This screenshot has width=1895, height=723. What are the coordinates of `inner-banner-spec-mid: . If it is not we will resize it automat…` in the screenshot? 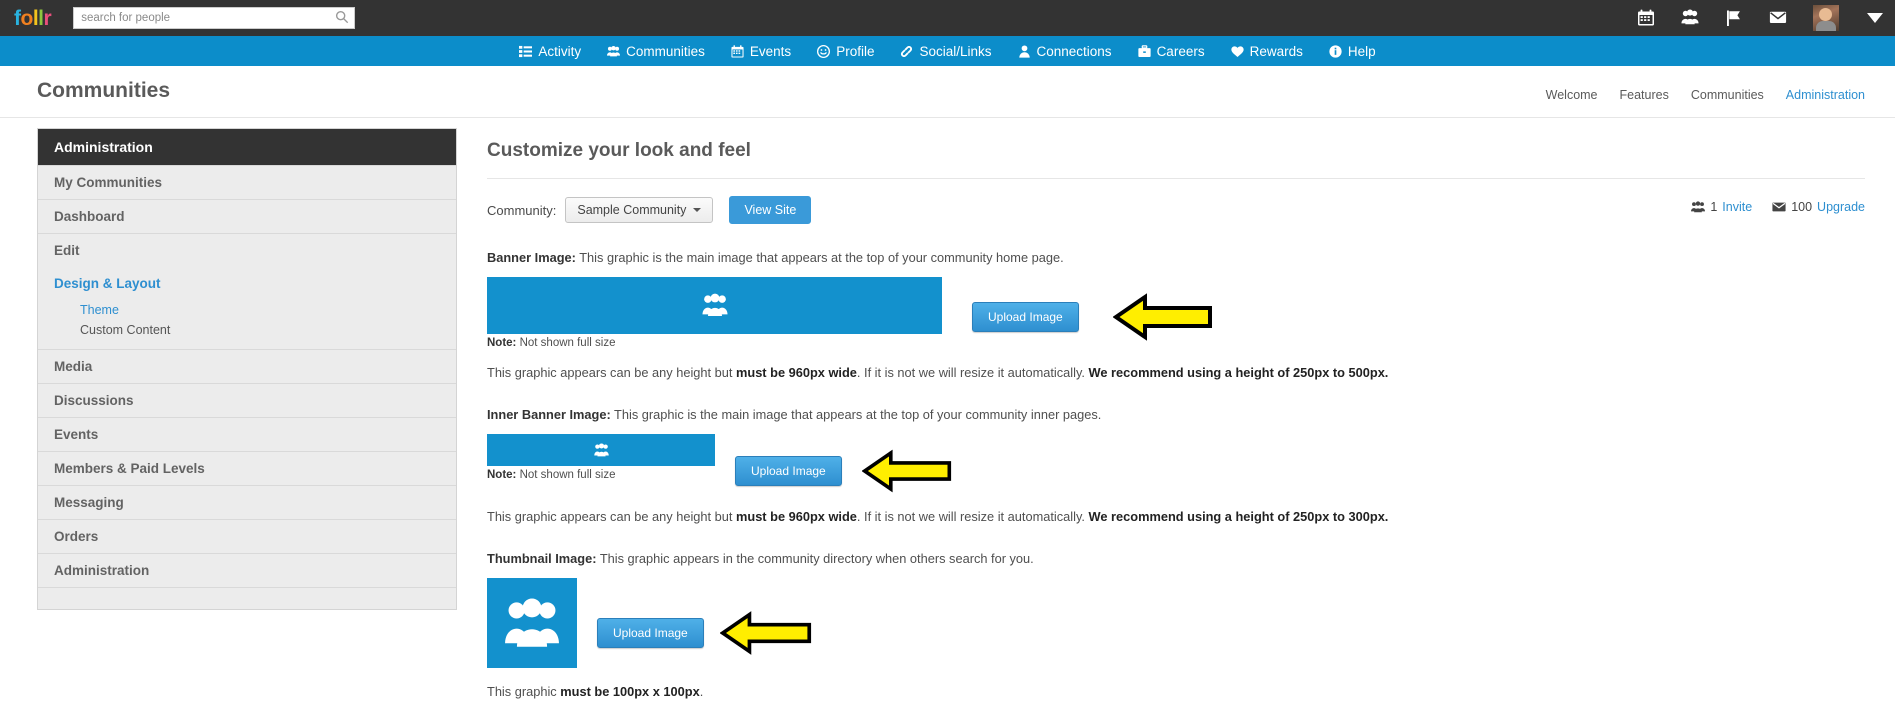 It's located at (972, 516).